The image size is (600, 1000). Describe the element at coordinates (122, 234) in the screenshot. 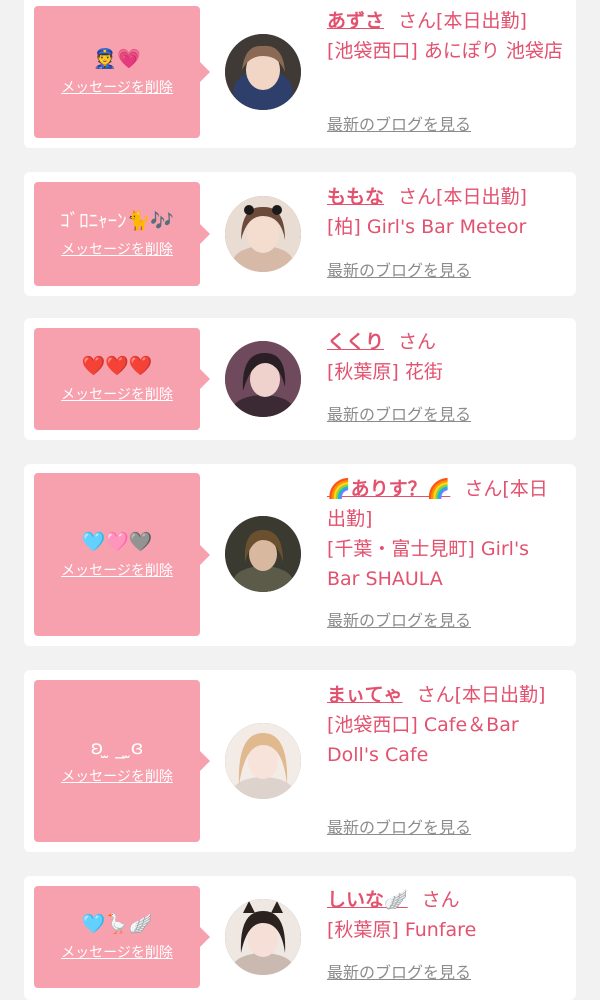

I see `message-bubble: ｺﾞﾛﾆｬｰﾝ🐈🎶 メッセージを削除` at that location.